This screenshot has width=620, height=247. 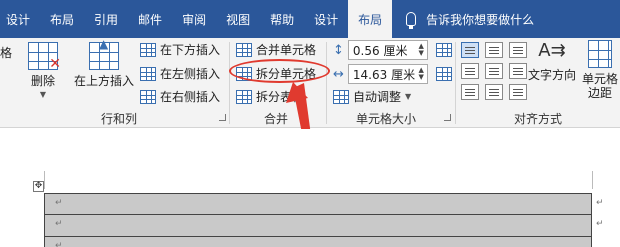 What do you see at coordinates (518, 50) in the screenshot?
I see `align-top-right-icon` at bounding box center [518, 50].